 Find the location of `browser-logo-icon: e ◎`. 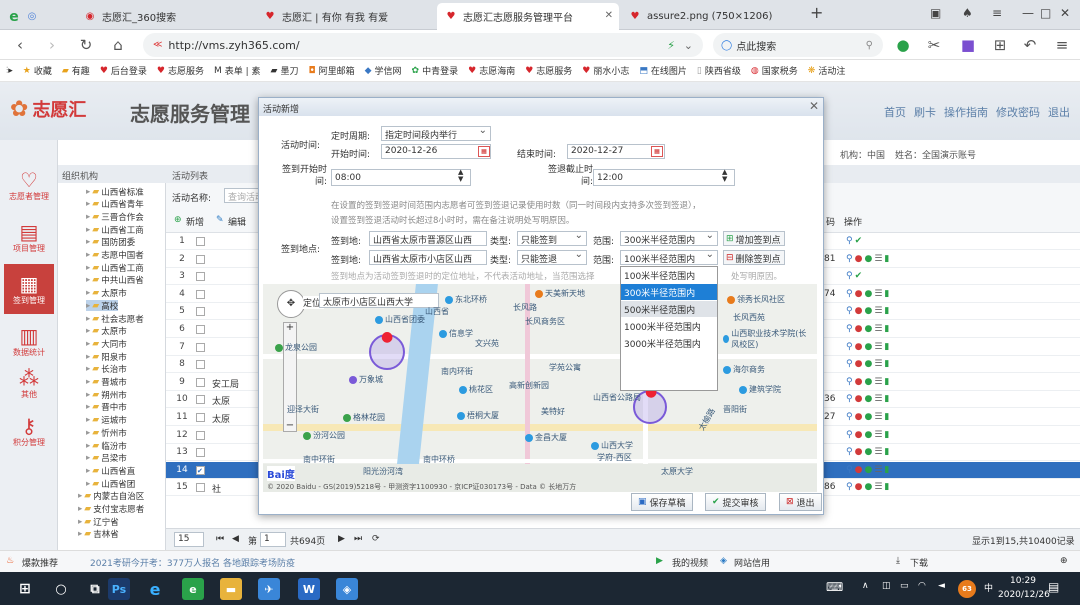

browser-logo-icon: e ◎ is located at coordinates (30, 16).